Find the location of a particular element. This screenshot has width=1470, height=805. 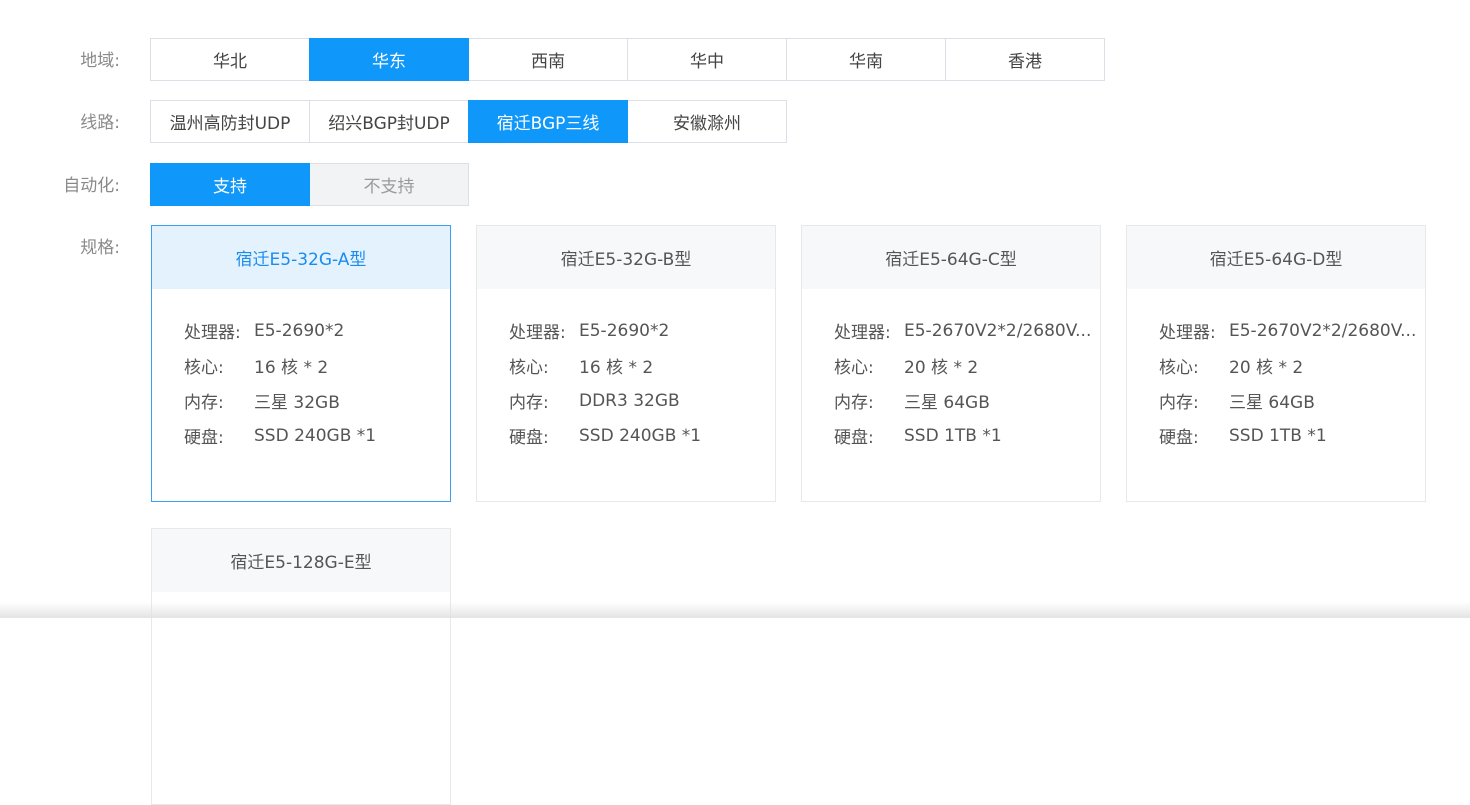

line-option-anhui-chuzhou: 安徽滁州 is located at coordinates (707, 121).